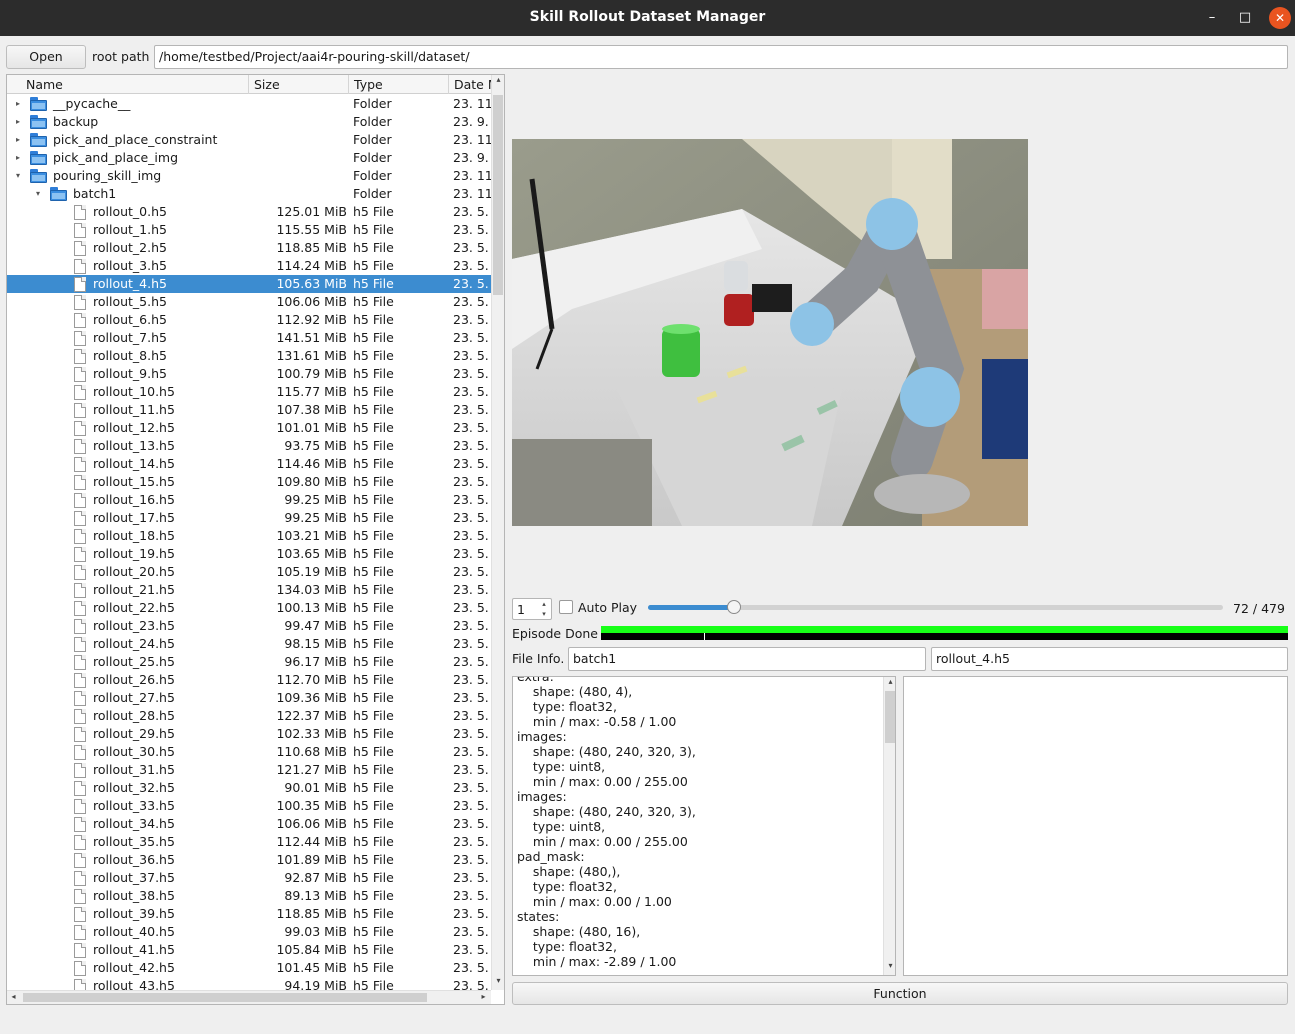 This screenshot has height=1034, width=1295. I want to click on tree-file-row: rollout_12.h5 101.01 MiB h5 File 23. 5. 1, so click(249, 428).